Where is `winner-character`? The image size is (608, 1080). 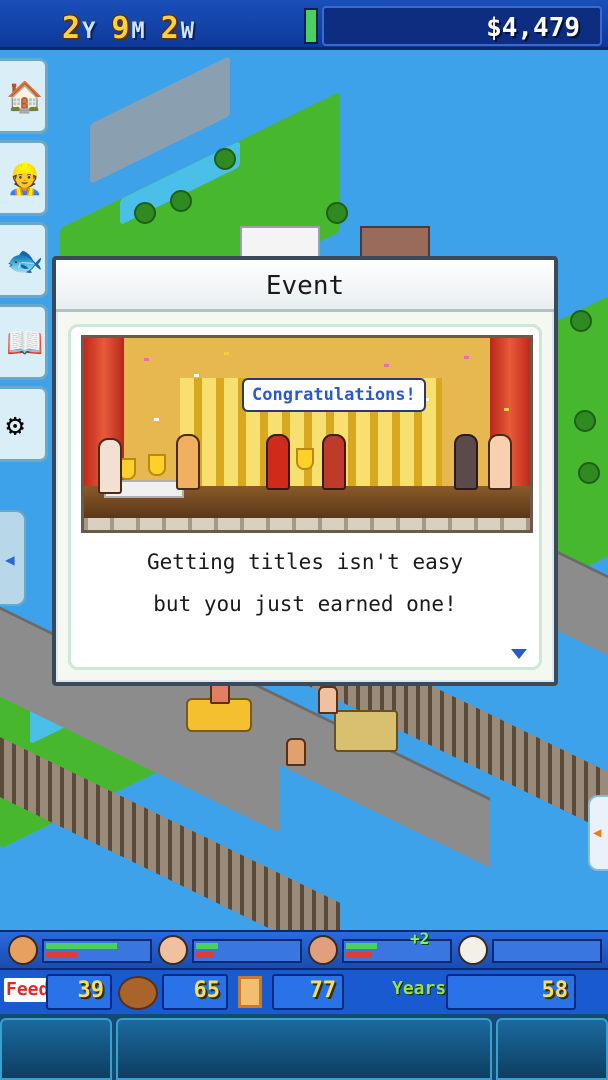 winner-character is located at coordinates (278, 462).